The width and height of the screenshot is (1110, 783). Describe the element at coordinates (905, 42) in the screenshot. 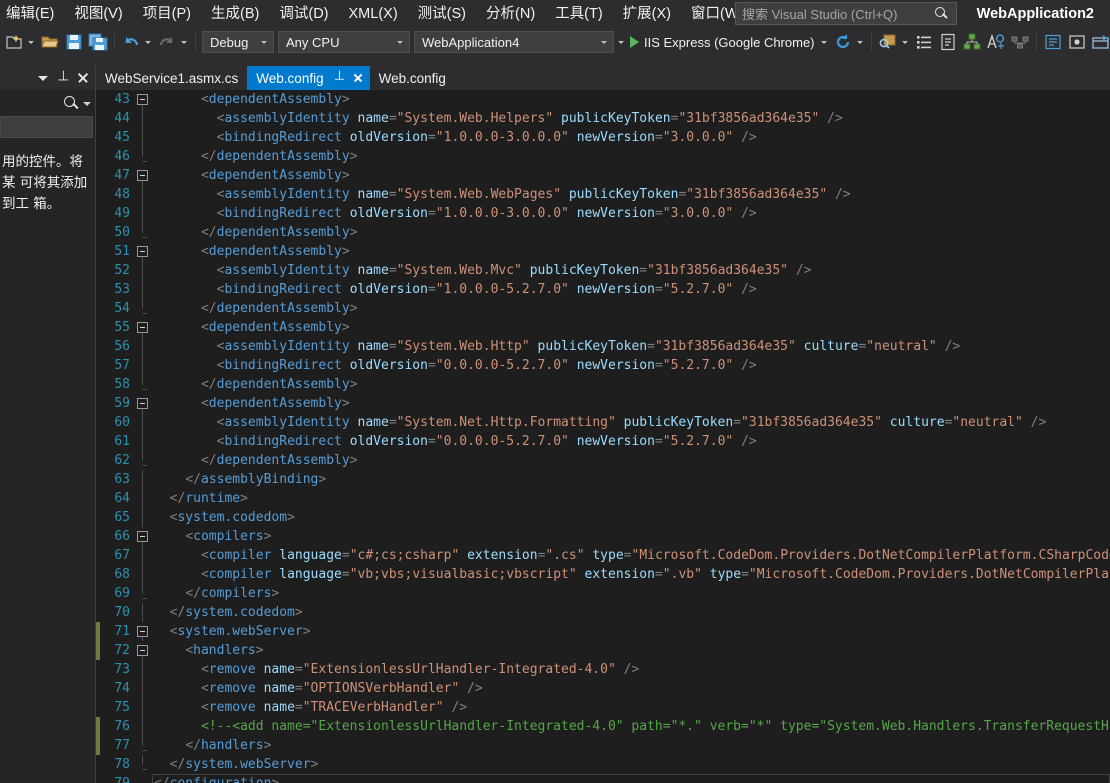

I see `find-dropdown-icon` at that location.